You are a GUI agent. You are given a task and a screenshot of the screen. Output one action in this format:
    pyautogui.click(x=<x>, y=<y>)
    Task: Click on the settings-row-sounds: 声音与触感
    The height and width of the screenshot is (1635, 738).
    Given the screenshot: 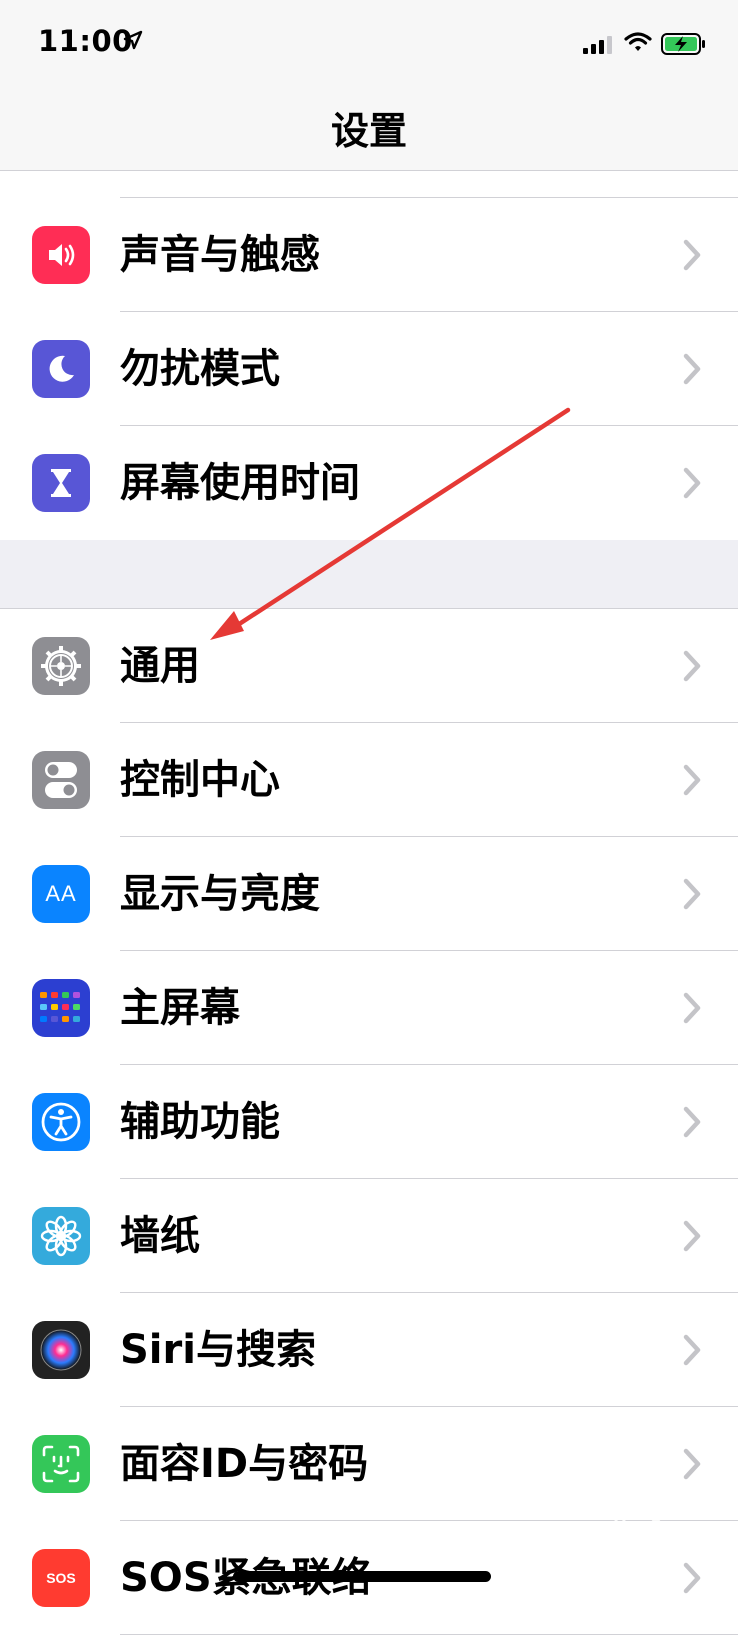 What is the action you would take?
    pyautogui.click(x=369, y=255)
    